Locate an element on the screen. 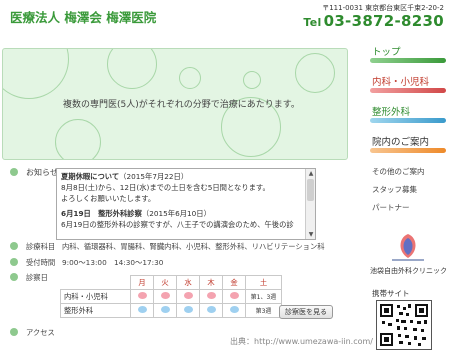  partner-clinic-name: 池袋自由外科クリニック is located at coordinates (408, 271).